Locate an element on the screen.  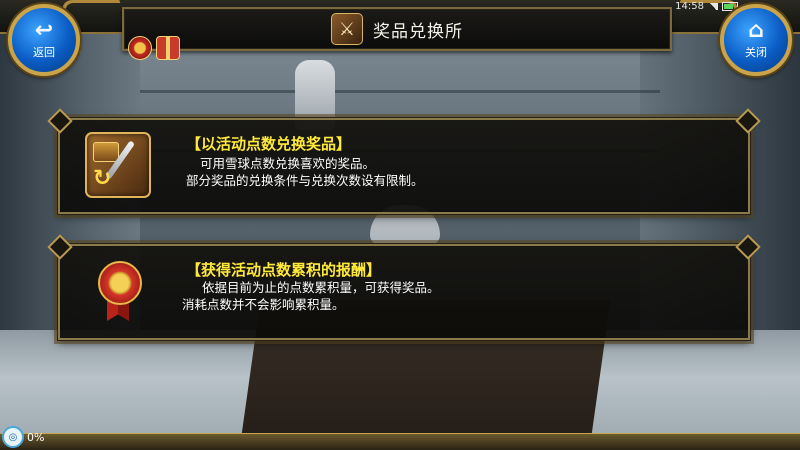
exchange-reward-icon: ↻ is located at coordinates (118, 165).